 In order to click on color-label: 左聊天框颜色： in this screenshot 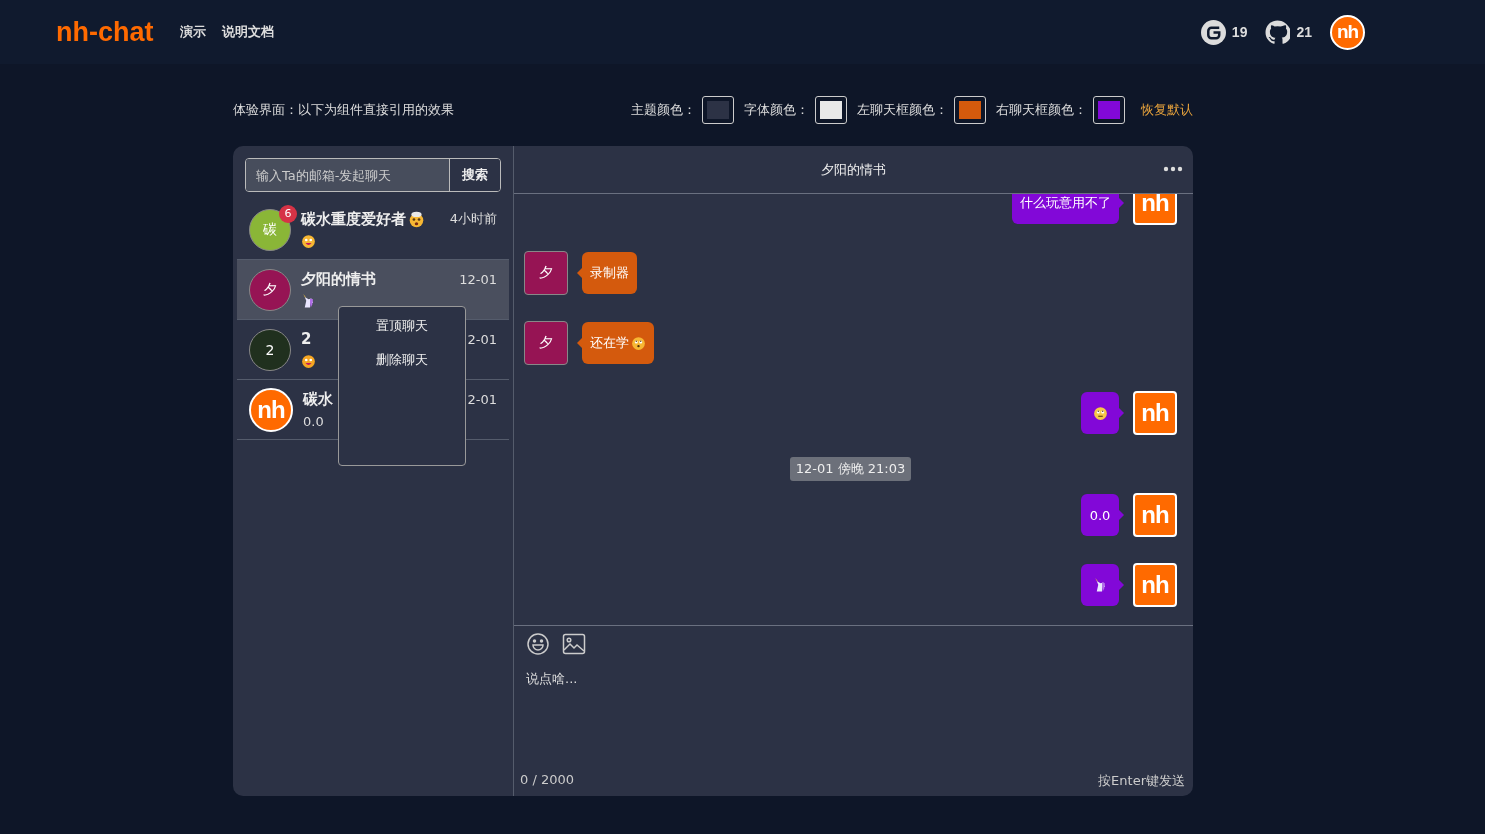, I will do `click(902, 110)`.